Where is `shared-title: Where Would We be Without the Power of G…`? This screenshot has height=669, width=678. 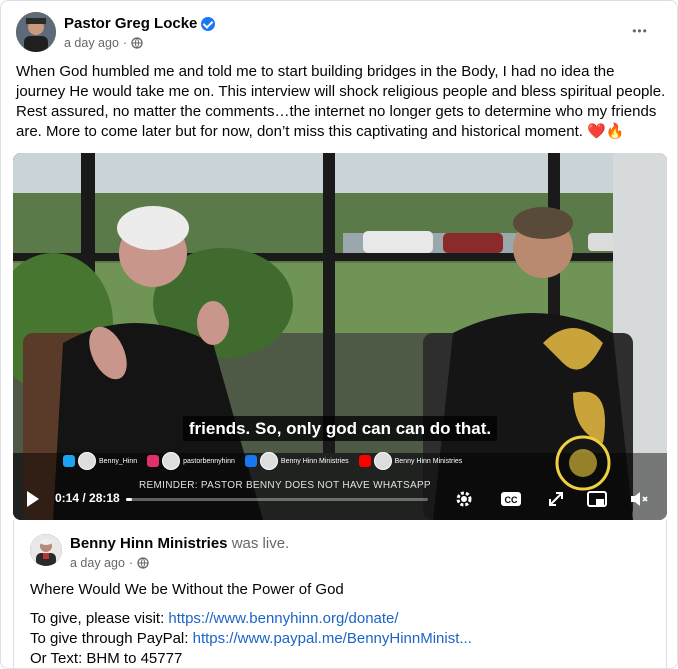
shared-title: Where Would We be Without the Power of G… is located at coordinates (187, 589).